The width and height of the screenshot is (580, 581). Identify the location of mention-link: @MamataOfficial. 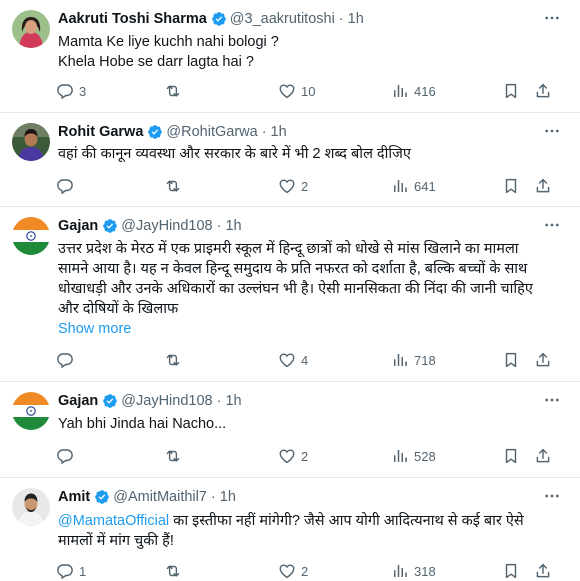
(113, 521).